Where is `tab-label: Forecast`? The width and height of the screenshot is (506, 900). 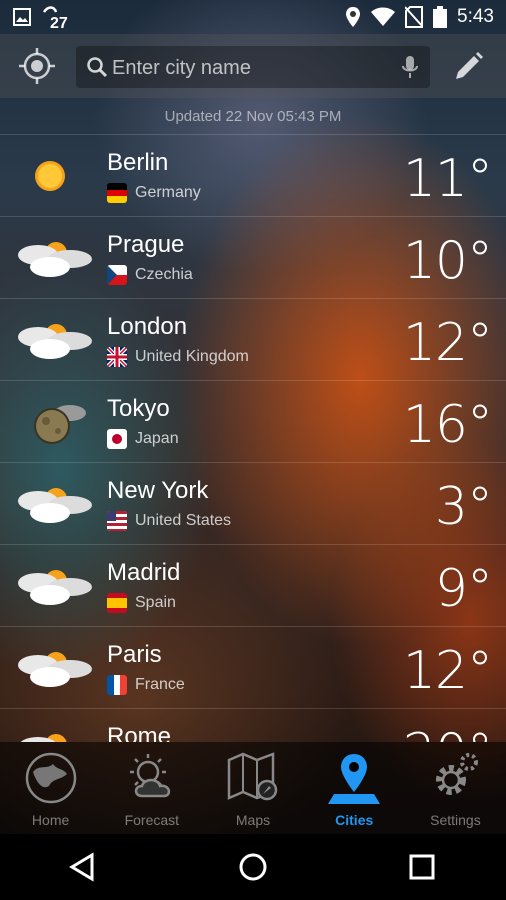 tab-label: Forecast is located at coordinates (152, 820).